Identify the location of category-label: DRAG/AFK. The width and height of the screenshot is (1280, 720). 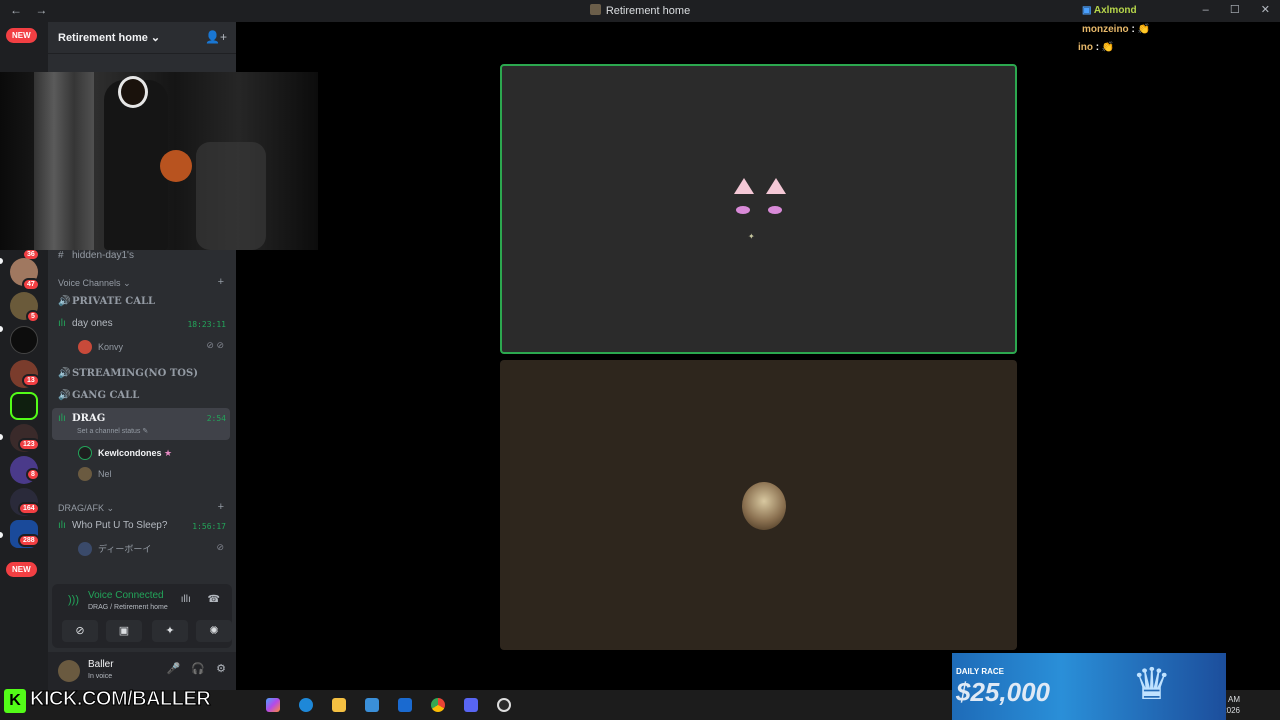
(81, 508).